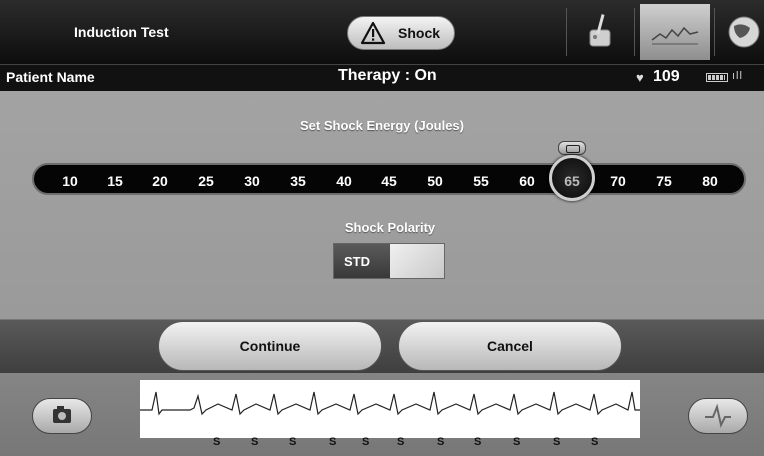  I want to click on polarity-std-option: STD, so click(362, 261).